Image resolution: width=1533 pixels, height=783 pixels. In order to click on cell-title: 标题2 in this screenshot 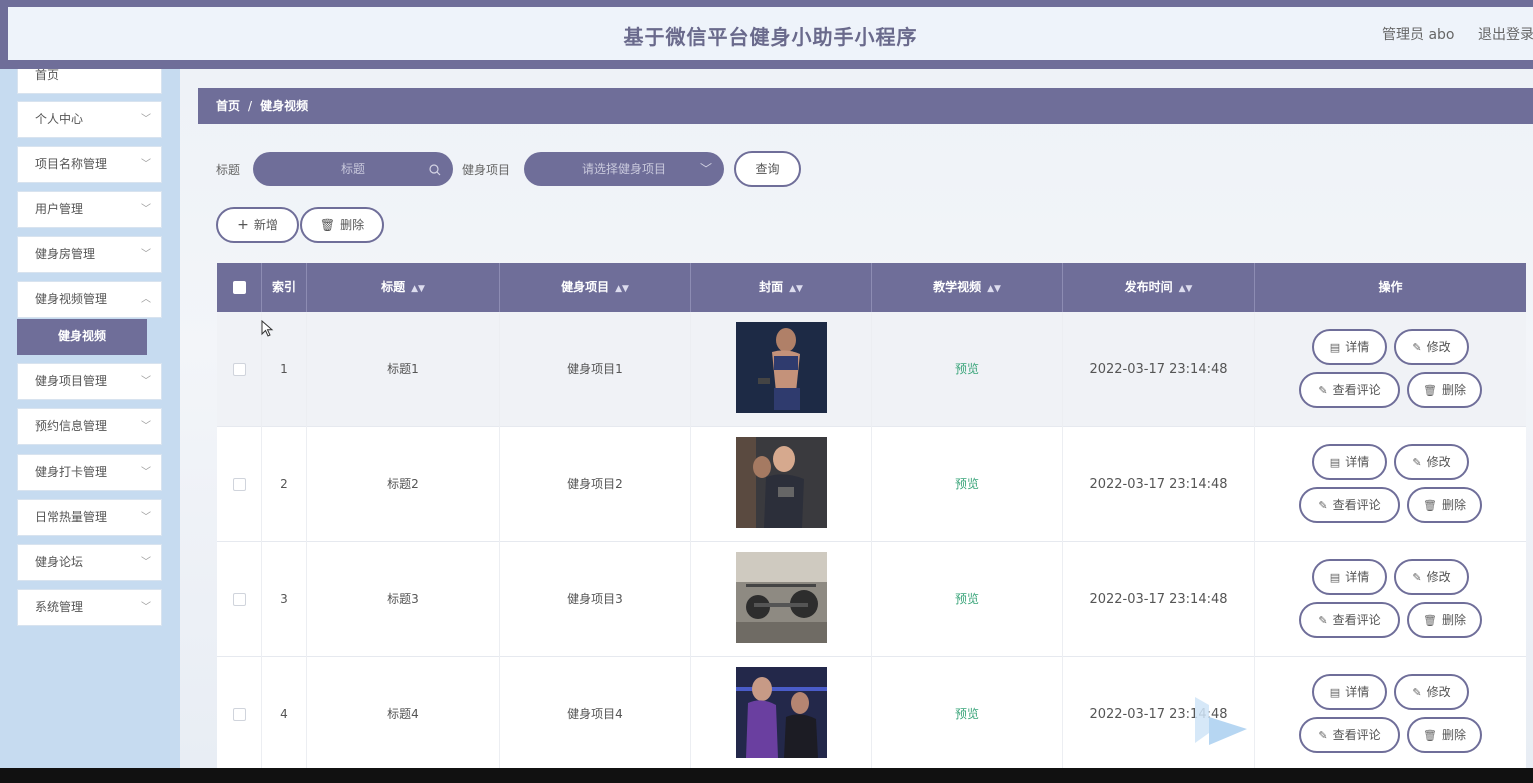, I will do `click(403, 484)`.